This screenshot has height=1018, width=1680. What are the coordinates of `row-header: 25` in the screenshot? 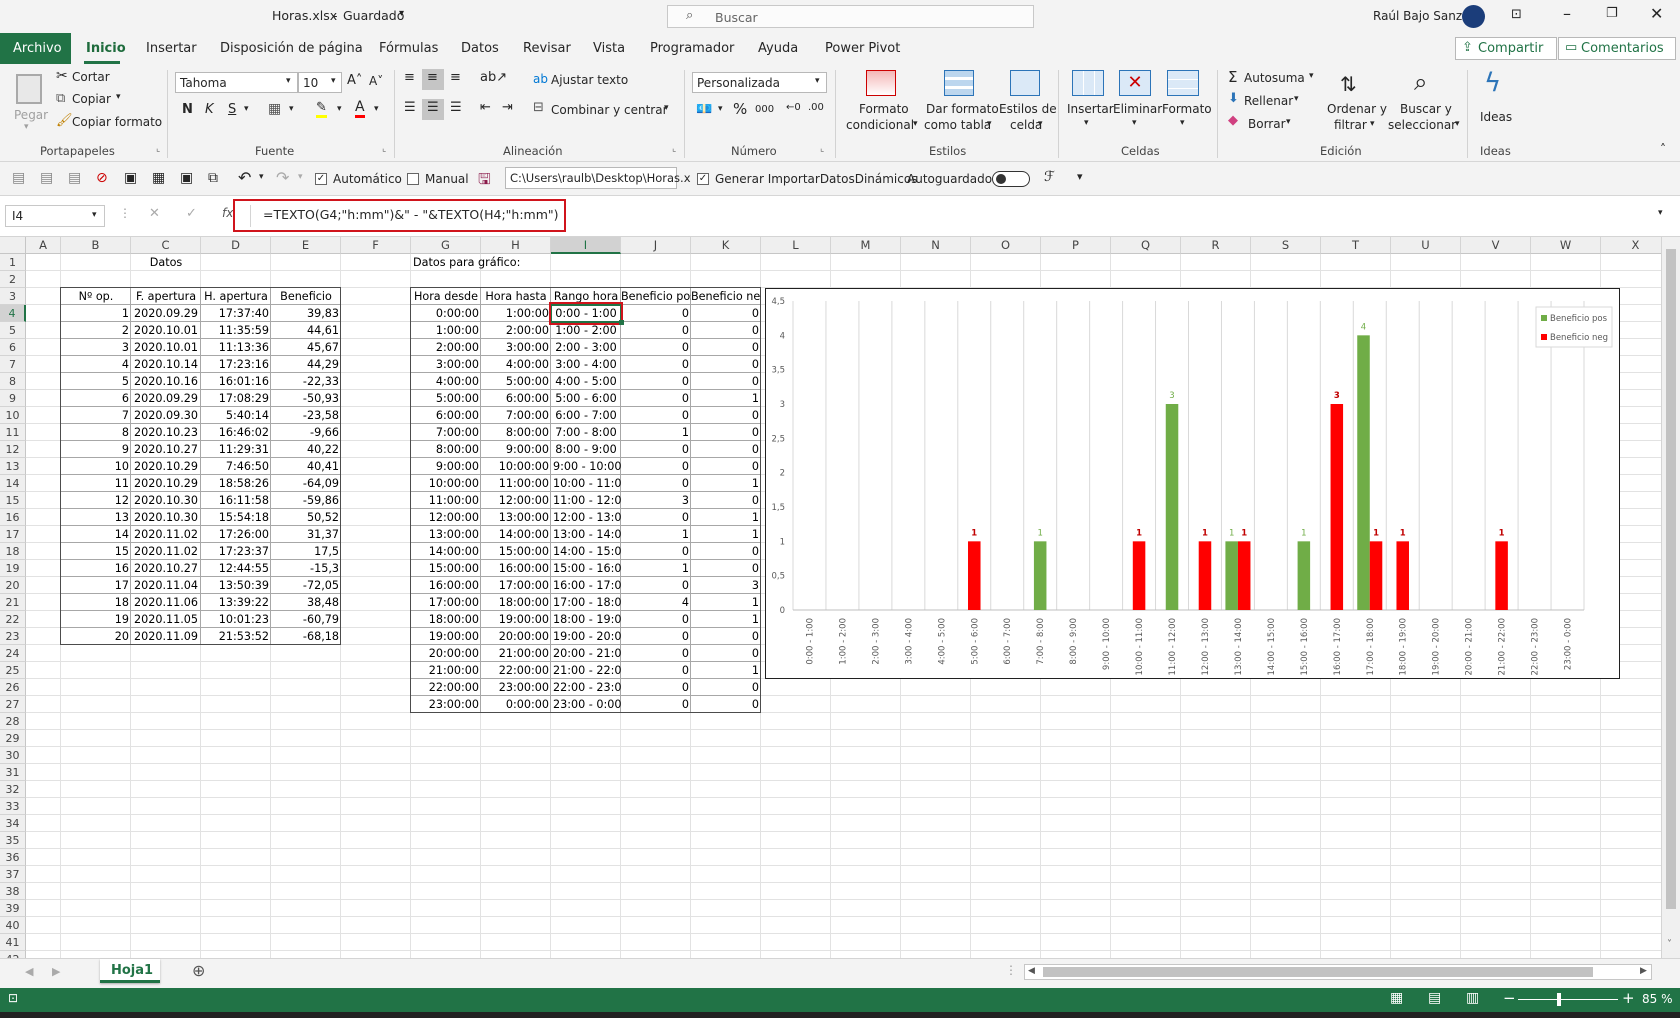 It's located at (13, 670).